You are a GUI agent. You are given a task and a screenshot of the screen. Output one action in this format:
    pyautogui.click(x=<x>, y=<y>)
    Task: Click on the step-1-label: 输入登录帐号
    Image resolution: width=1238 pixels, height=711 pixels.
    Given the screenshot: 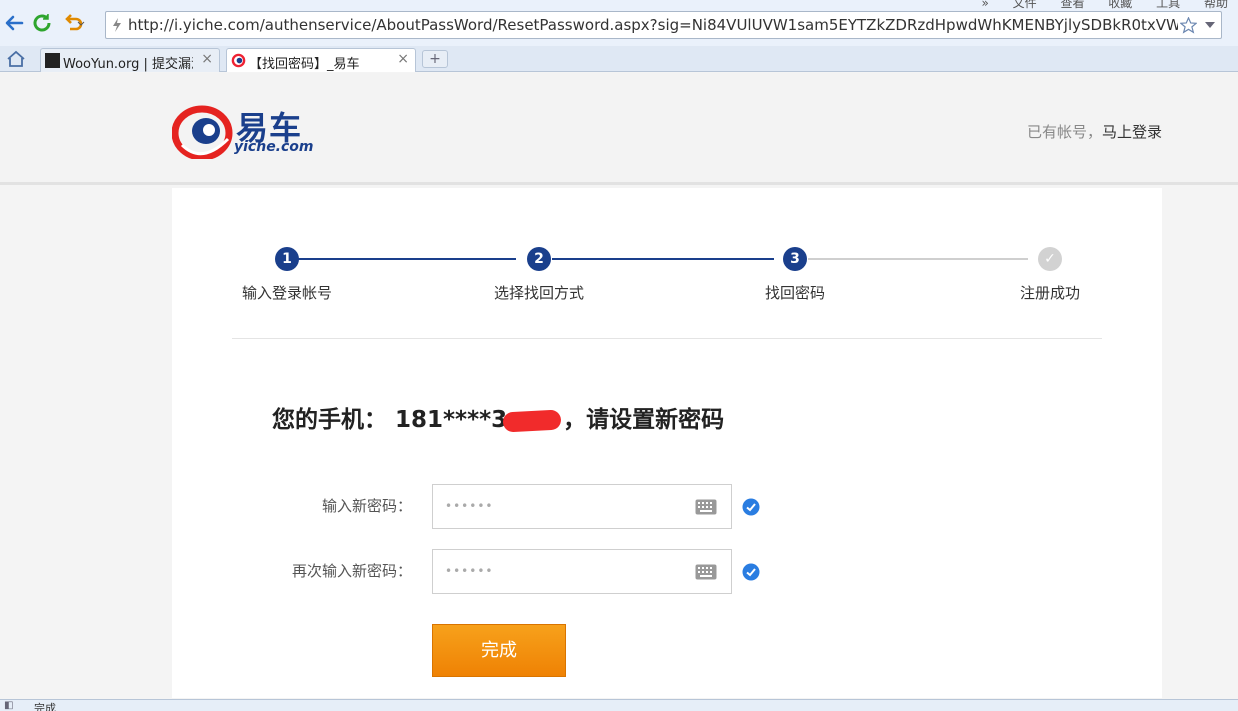 What is the action you would take?
    pyautogui.click(x=287, y=293)
    